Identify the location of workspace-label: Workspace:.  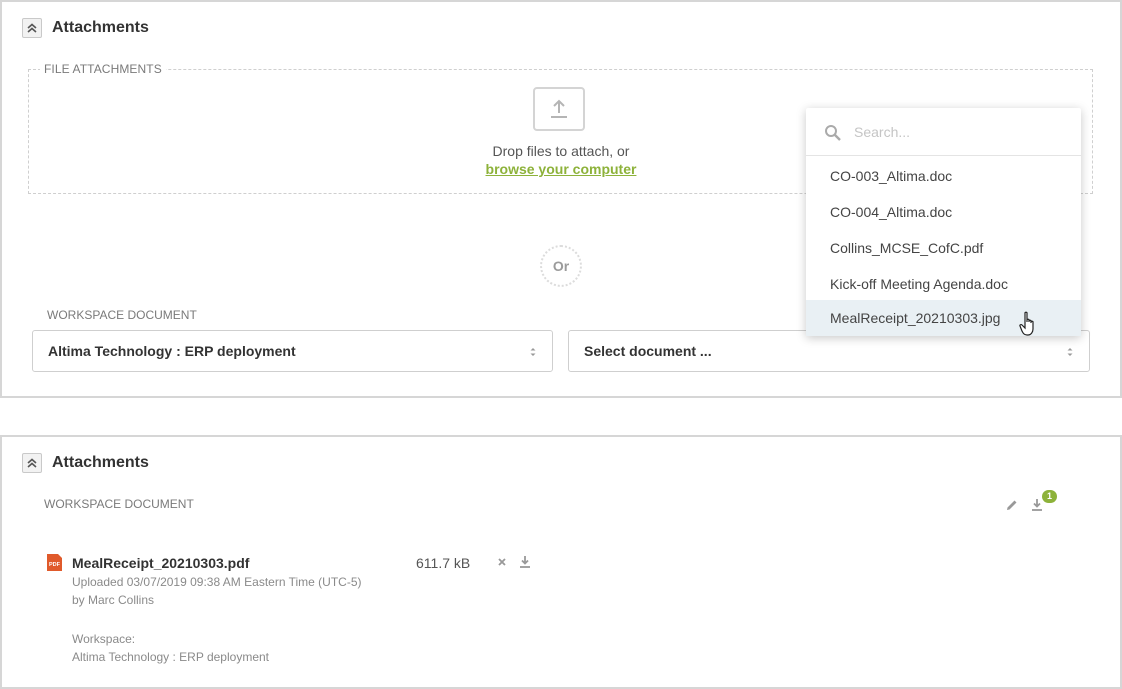
(104, 639).